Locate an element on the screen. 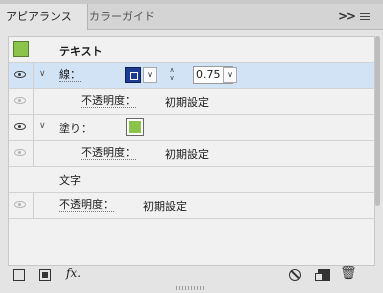 This screenshot has height=293, width=383. fill-label: 塗り： is located at coordinates (75, 128).